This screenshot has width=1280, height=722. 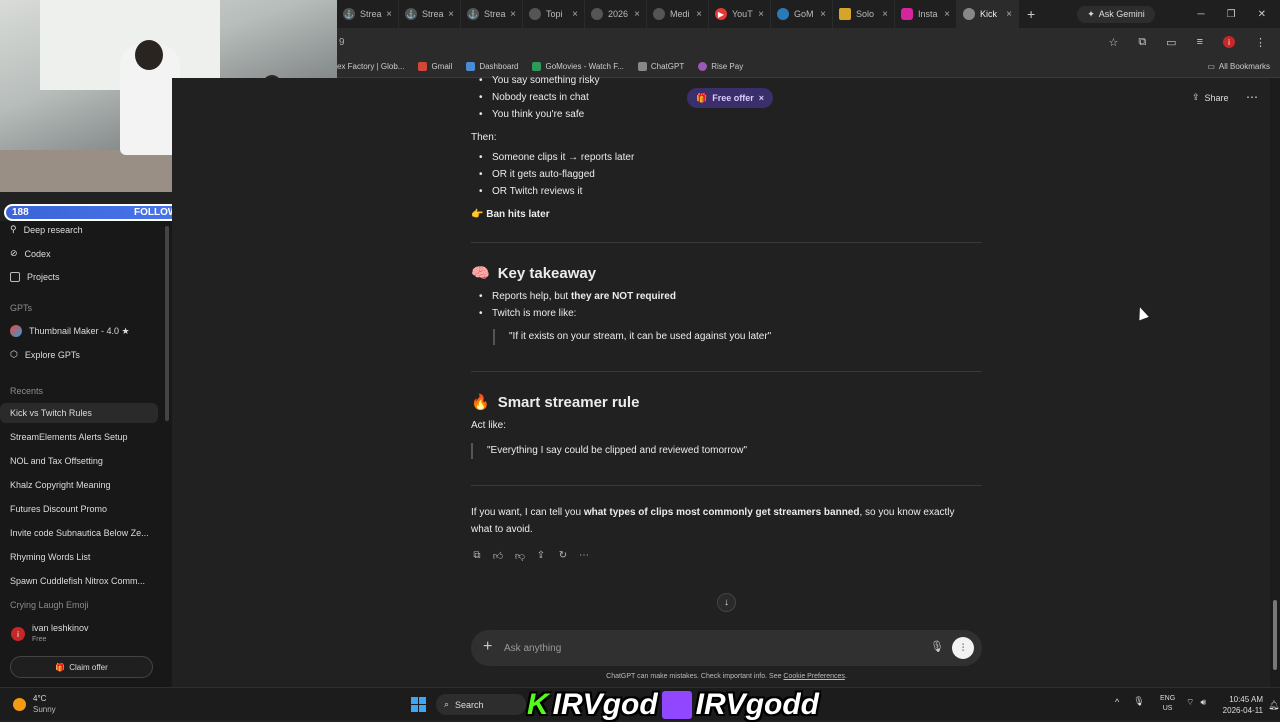 What do you see at coordinates (79, 605) in the screenshot?
I see `recent-chat-item: Crying Laugh Emoji` at bounding box center [79, 605].